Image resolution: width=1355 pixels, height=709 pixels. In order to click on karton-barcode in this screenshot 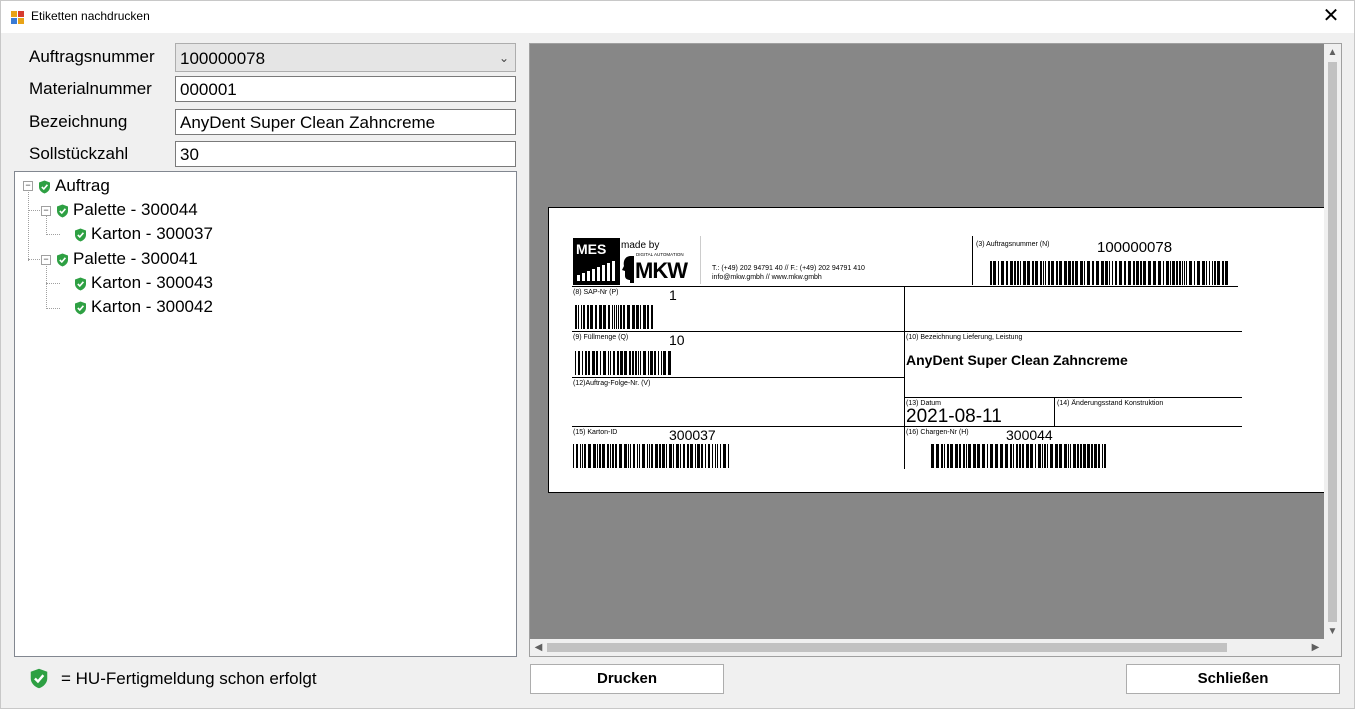, I will do `click(651, 456)`.